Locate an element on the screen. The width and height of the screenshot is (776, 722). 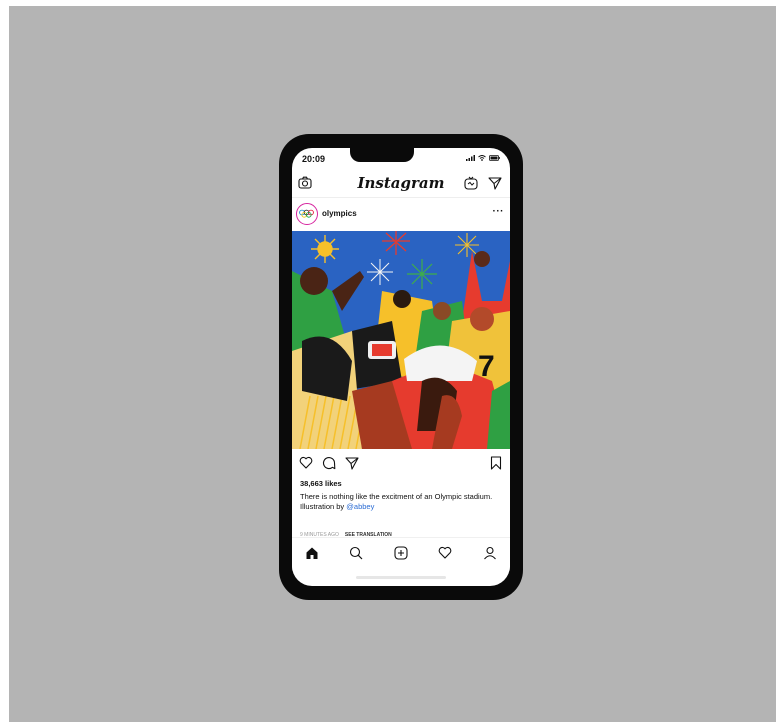
likes-count: 38,663 likes is located at coordinates (321, 483).